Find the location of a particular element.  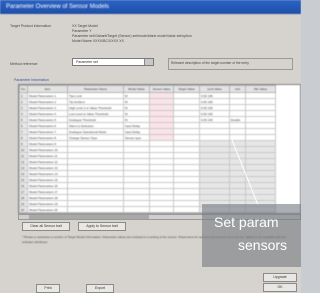

target-info-value: XX Target Model is located at coordinates (85, 26).